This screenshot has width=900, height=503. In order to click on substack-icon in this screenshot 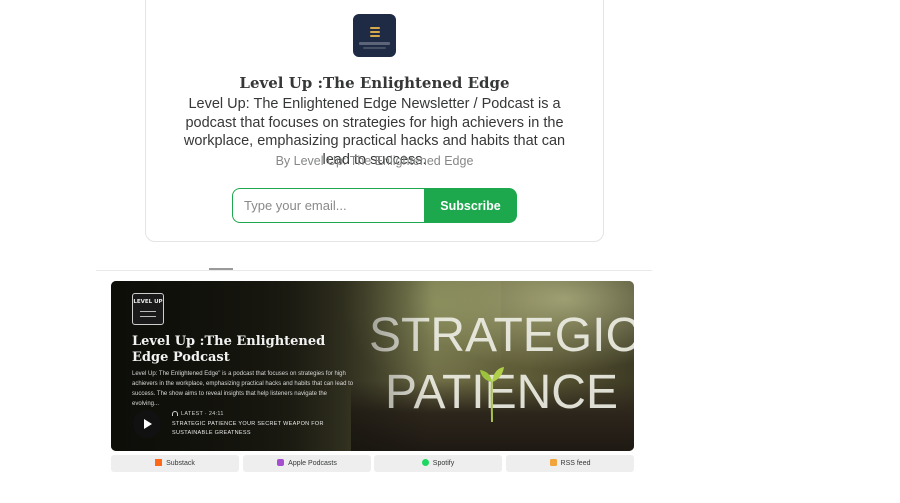, I will do `click(159, 462)`.